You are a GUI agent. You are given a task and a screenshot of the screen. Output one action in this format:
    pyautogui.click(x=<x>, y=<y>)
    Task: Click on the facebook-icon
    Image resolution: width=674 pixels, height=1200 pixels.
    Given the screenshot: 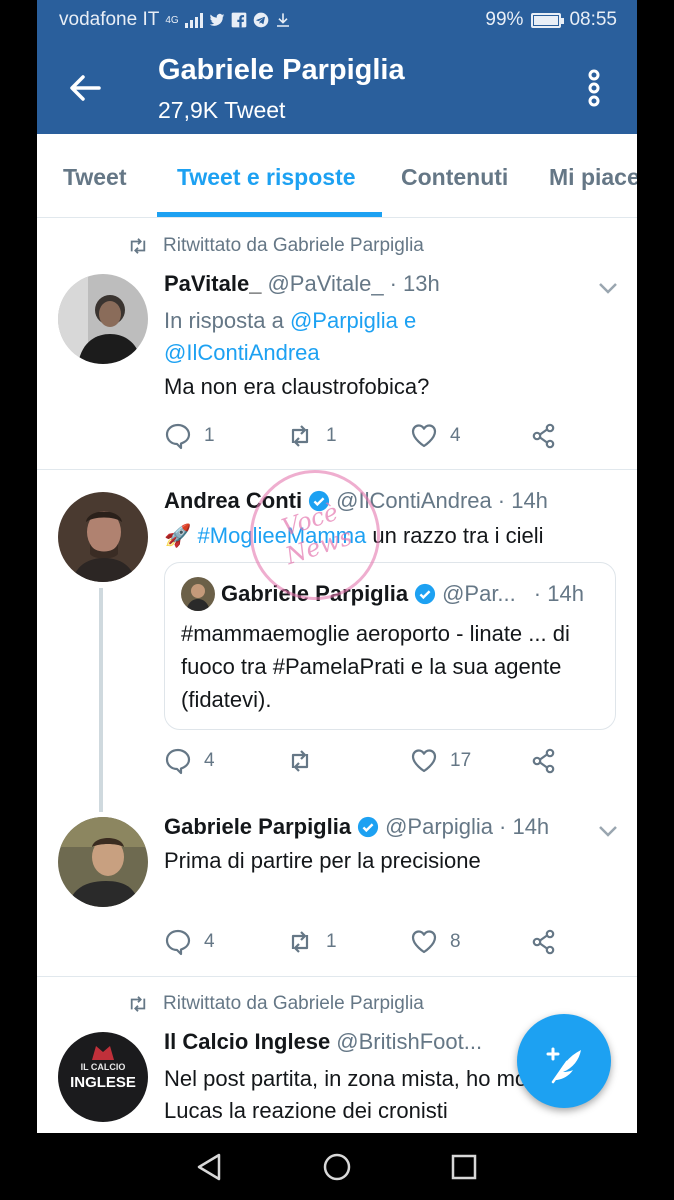 What is the action you would take?
    pyautogui.click(x=239, y=20)
    